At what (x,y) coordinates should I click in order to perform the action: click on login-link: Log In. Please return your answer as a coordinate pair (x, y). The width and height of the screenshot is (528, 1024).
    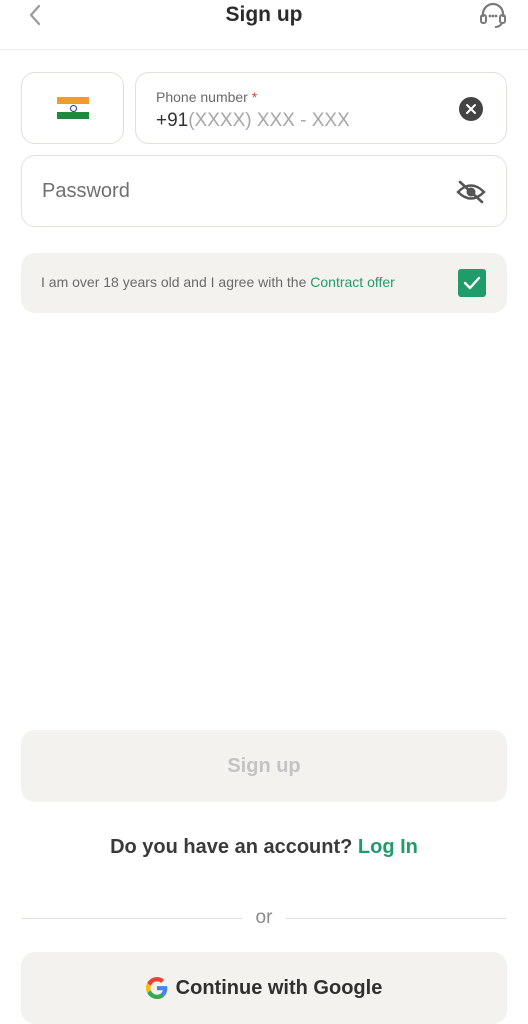
    Looking at the image, I should click on (388, 847).